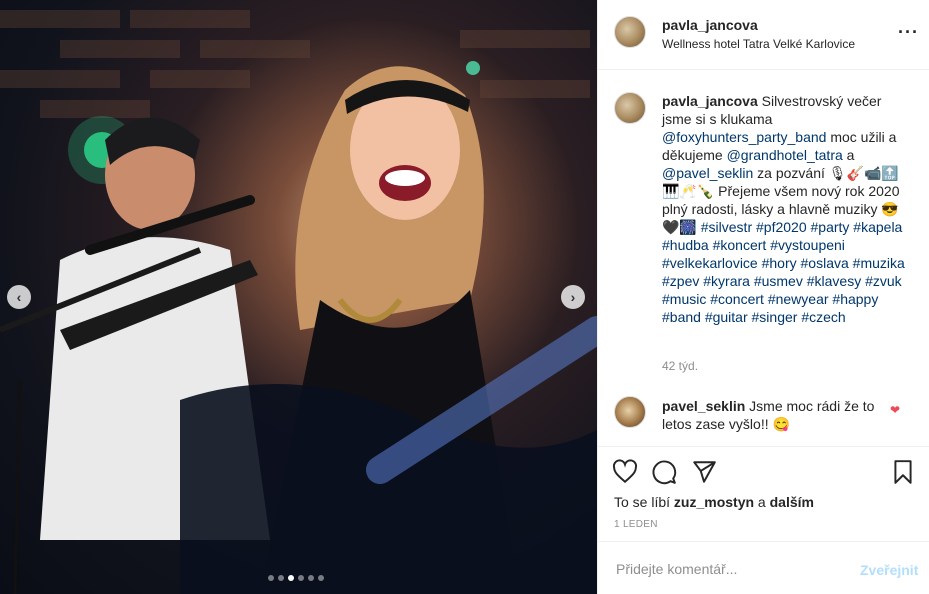  I want to click on comment-icon, so click(664, 472).